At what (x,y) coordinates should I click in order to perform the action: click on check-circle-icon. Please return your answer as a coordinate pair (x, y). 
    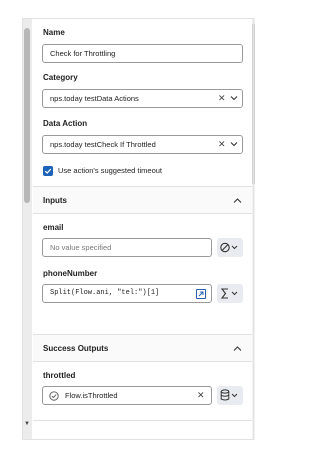
    Looking at the image, I should click on (54, 396).